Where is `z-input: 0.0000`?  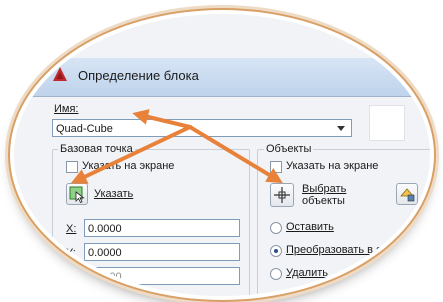 z-input: 0.0000 is located at coordinates (162, 276).